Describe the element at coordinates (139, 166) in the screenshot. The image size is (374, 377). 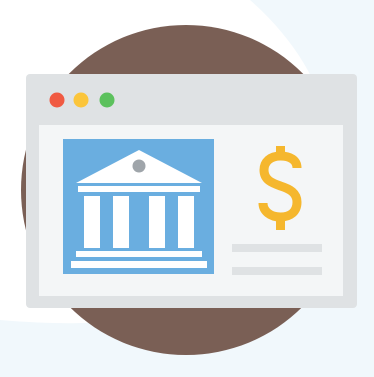
I see `bank-roof-dot` at that location.